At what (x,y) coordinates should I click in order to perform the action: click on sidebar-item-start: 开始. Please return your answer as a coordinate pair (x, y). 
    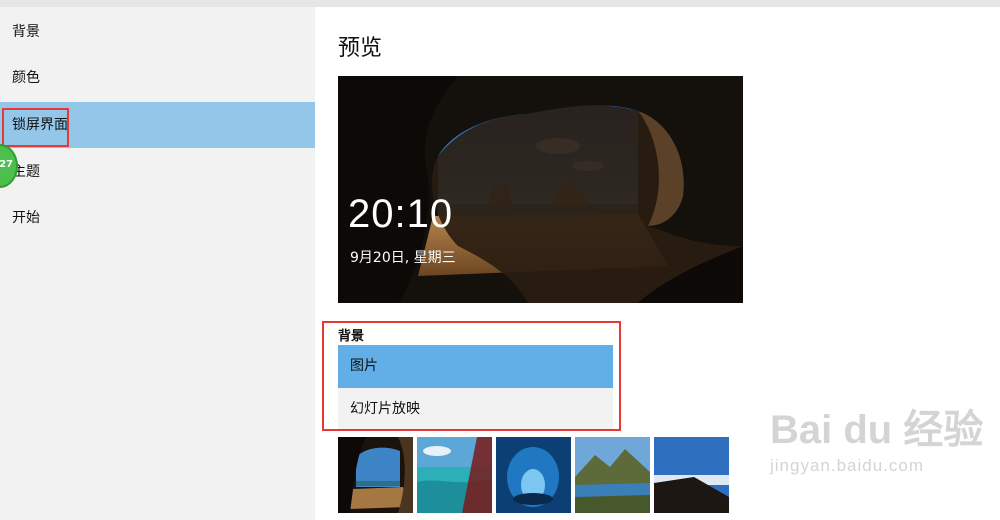
    Looking at the image, I should click on (157, 218).